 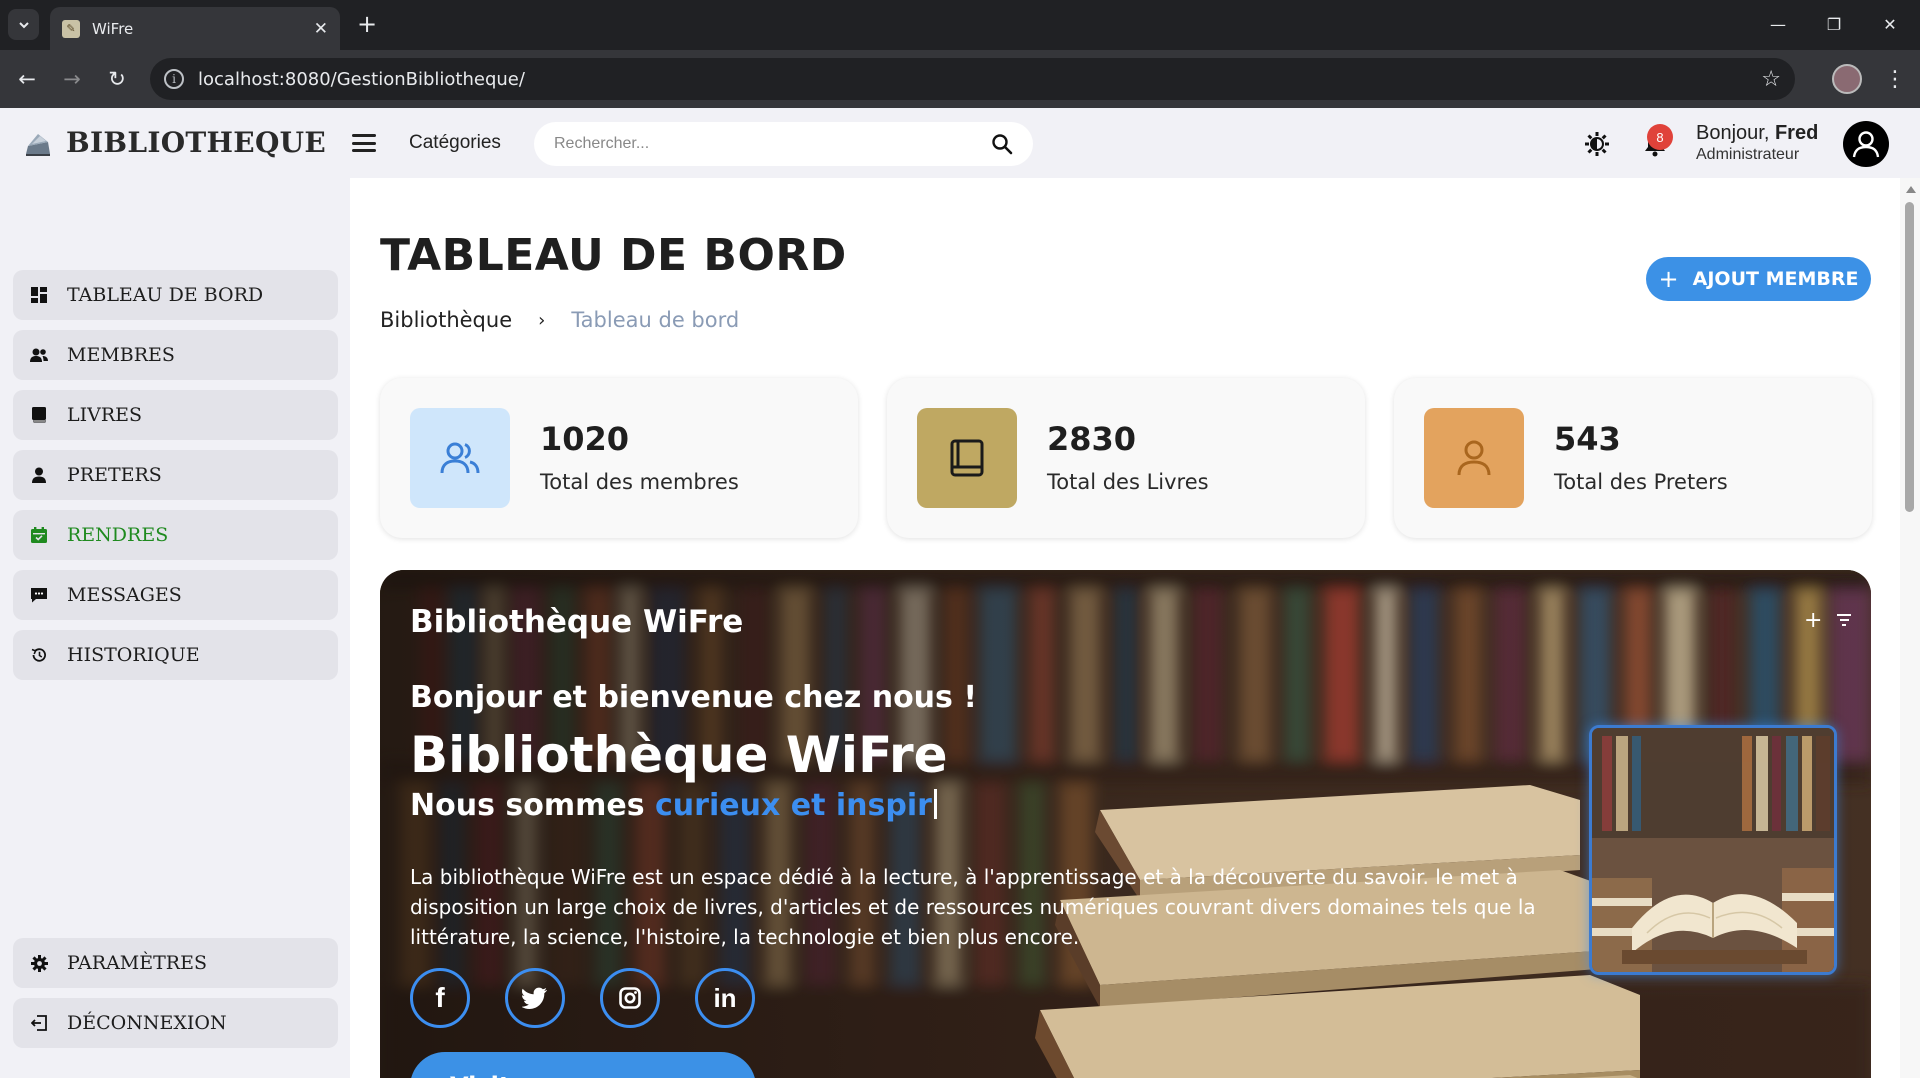 I want to click on sidebar-item-label: LIVRES, so click(x=105, y=415).